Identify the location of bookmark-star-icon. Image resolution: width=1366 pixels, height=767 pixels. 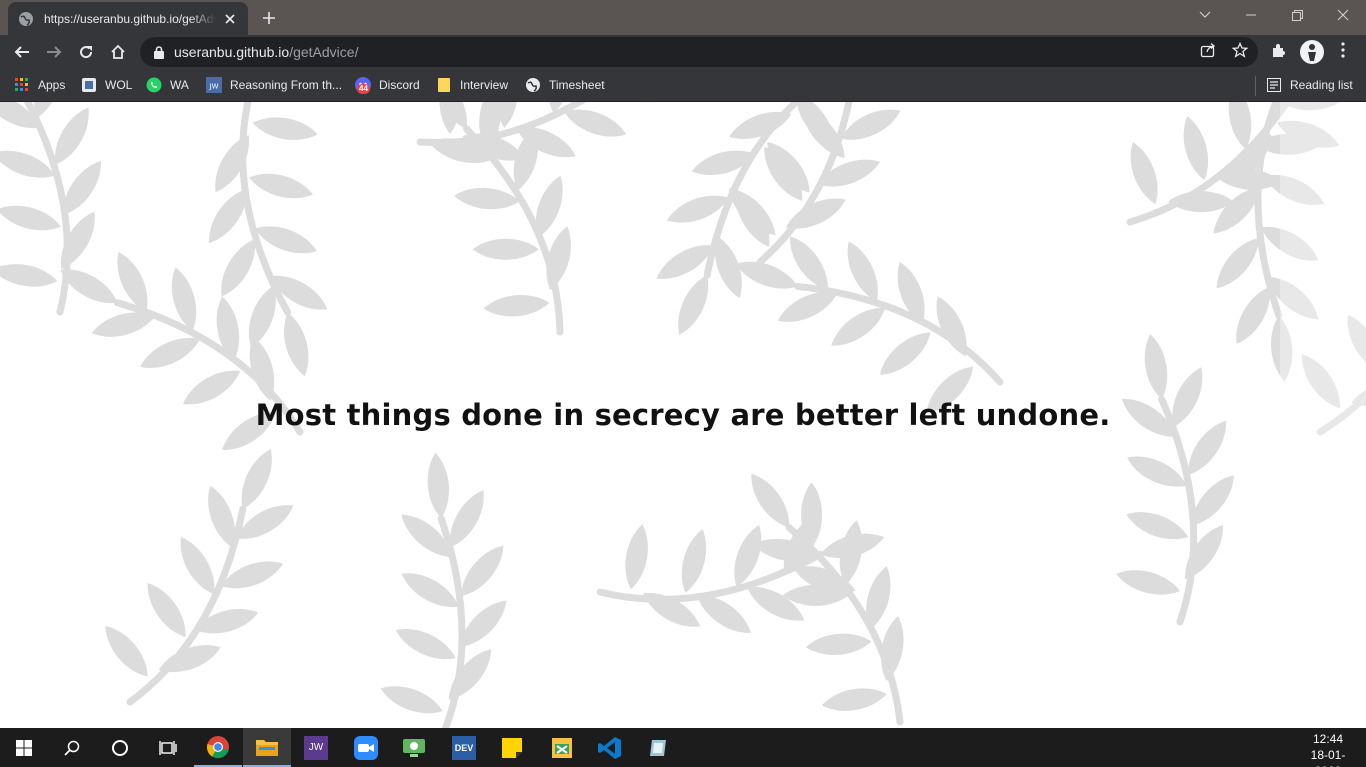
(1240, 50).